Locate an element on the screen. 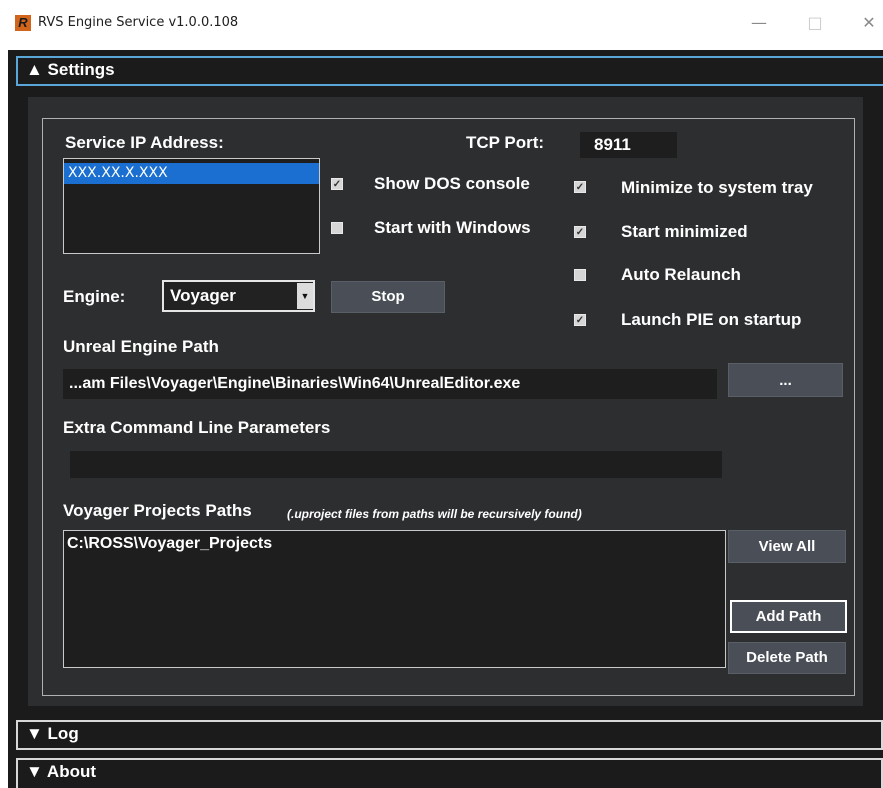  launch-pie-checkbox: ✓ is located at coordinates (580, 320).